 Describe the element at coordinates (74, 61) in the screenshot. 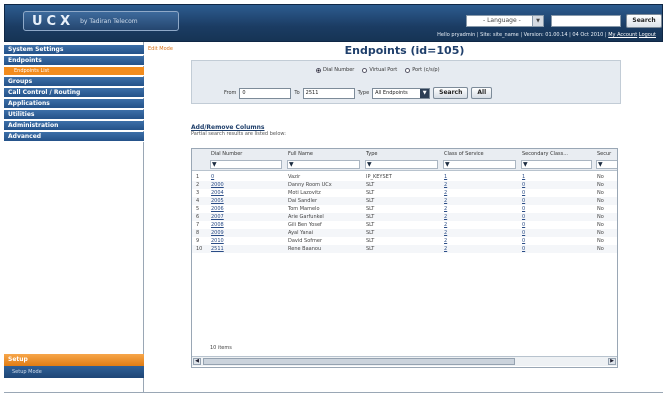

I see `sidebar-item-endpoints: Endpoints` at that location.